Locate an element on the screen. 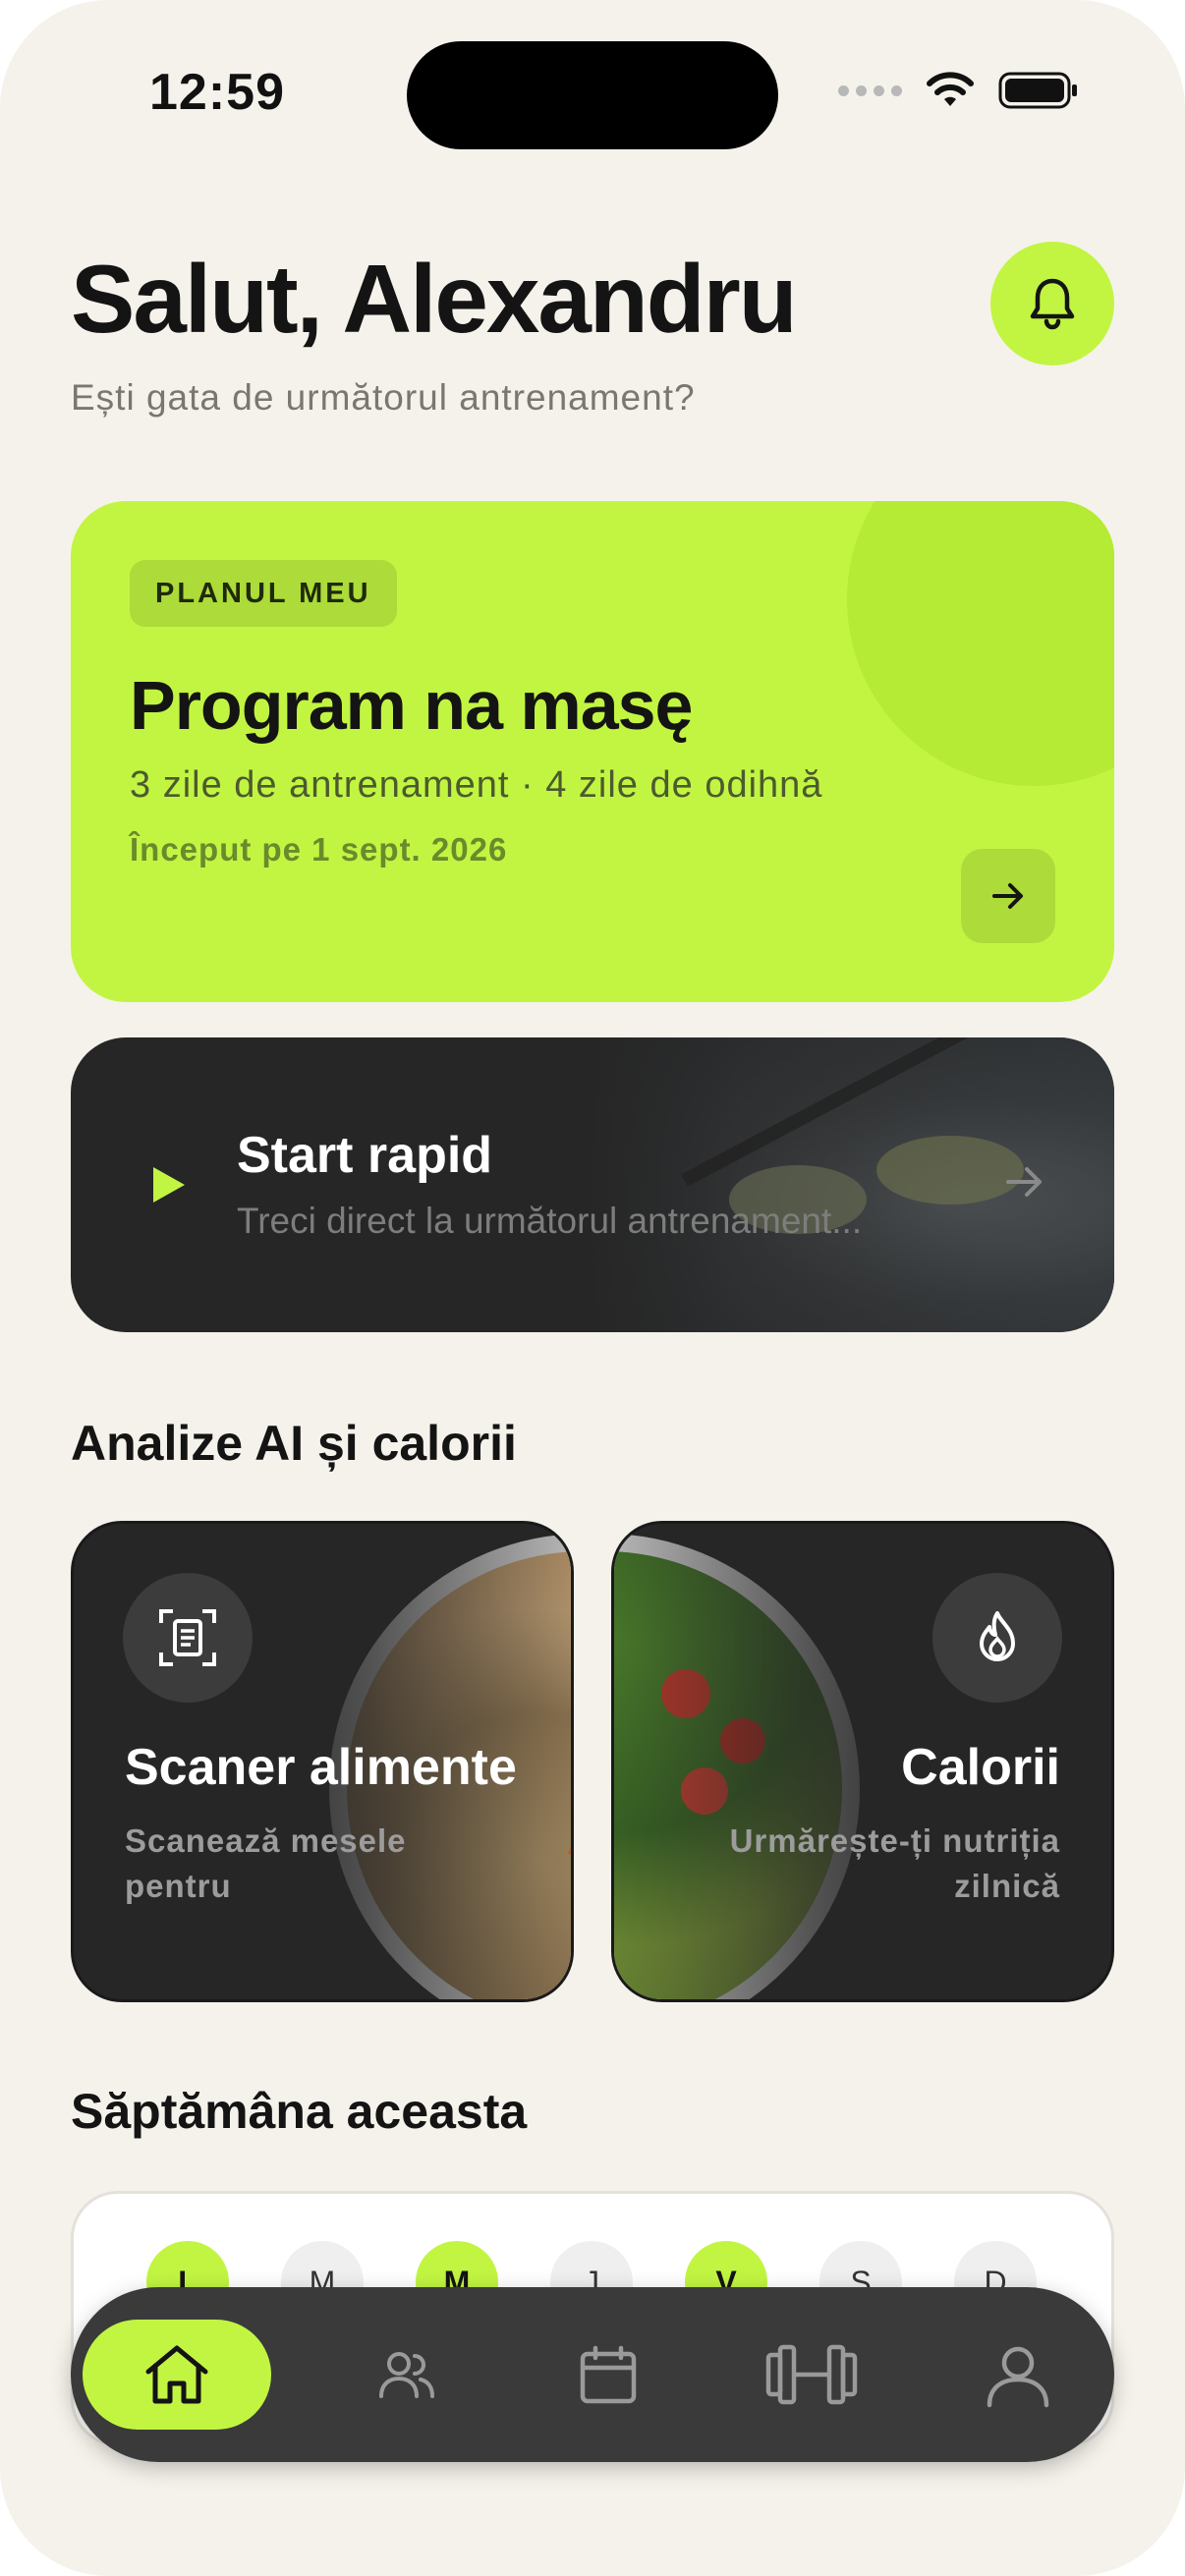 The image size is (1185, 2576). plan-title: Program na masę is located at coordinates (412, 705).